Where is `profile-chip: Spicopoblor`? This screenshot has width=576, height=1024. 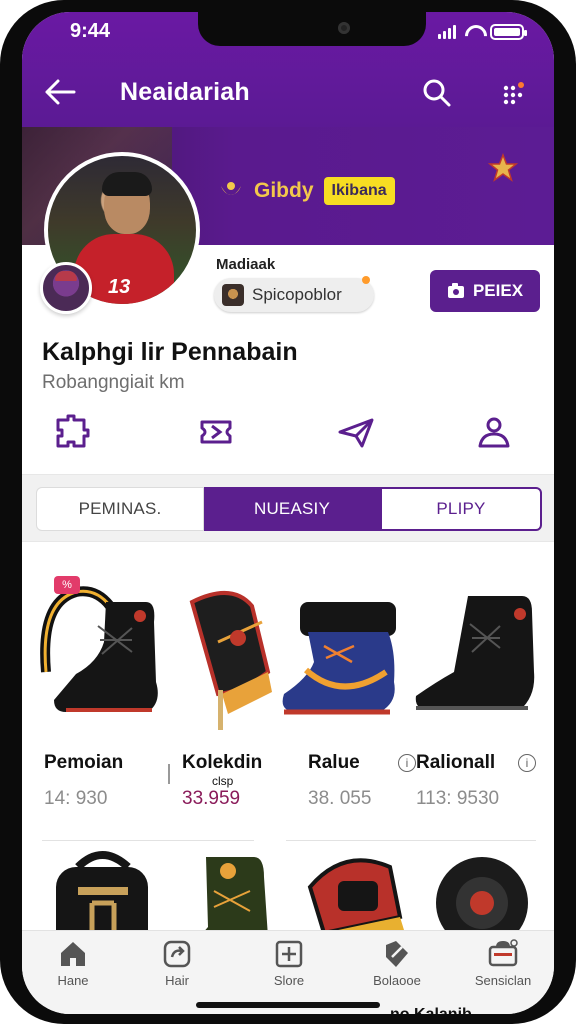
profile-chip: Spicopoblor is located at coordinates (294, 294).